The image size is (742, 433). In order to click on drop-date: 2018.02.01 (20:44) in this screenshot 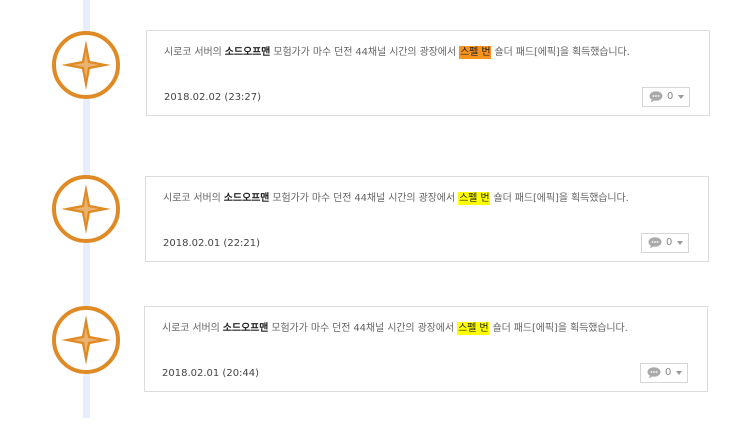, I will do `click(211, 373)`.